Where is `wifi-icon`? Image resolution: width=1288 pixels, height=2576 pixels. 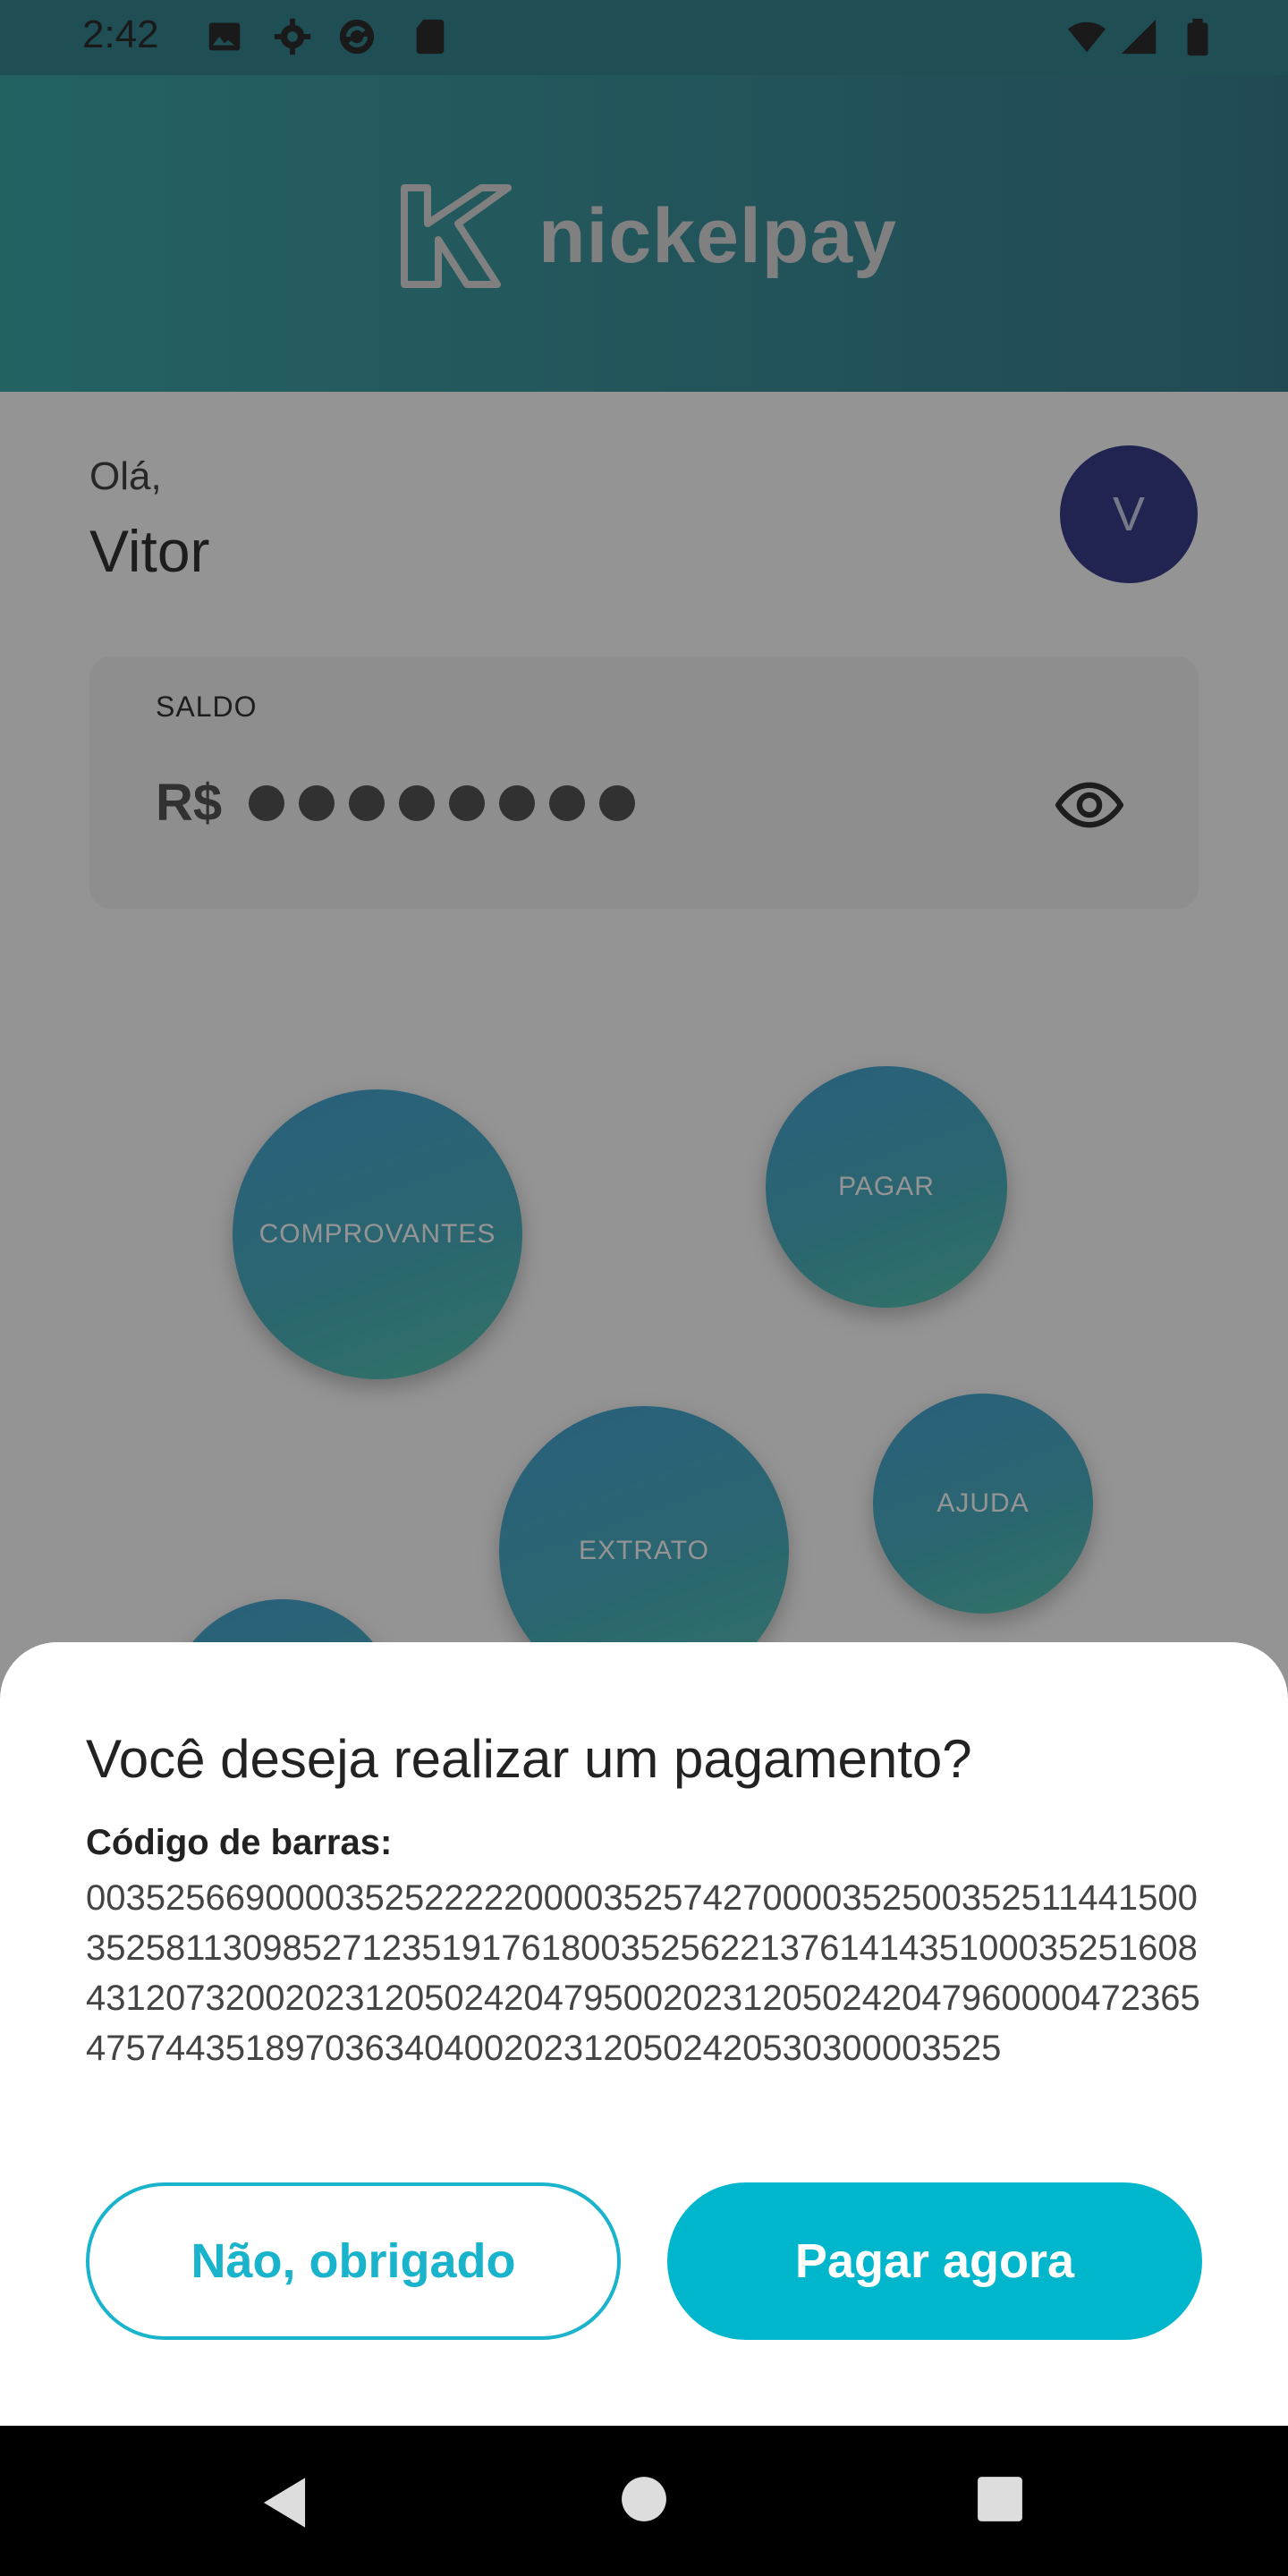 wifi-icon is located at coordinates (1086, 37).